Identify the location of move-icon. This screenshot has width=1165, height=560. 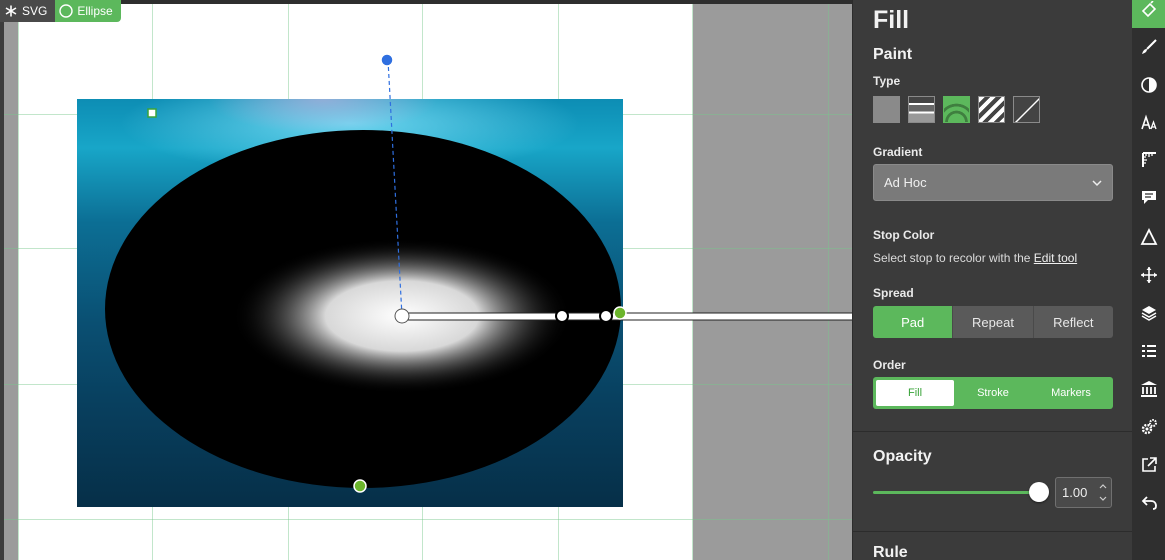
(1148, 274).